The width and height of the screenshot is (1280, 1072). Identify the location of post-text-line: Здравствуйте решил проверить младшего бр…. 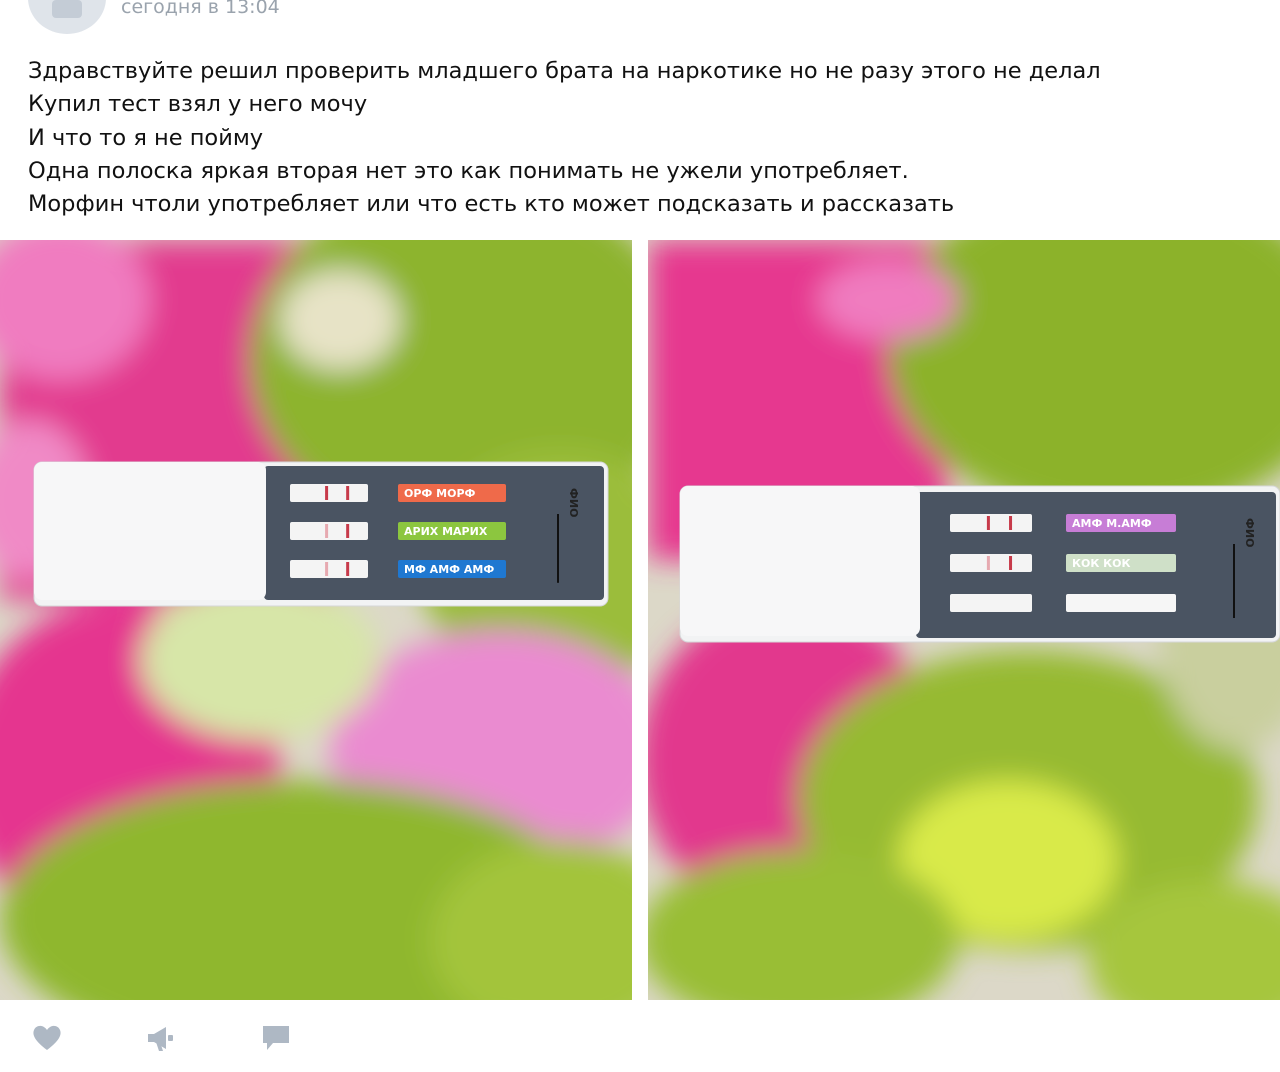
(564, 71).